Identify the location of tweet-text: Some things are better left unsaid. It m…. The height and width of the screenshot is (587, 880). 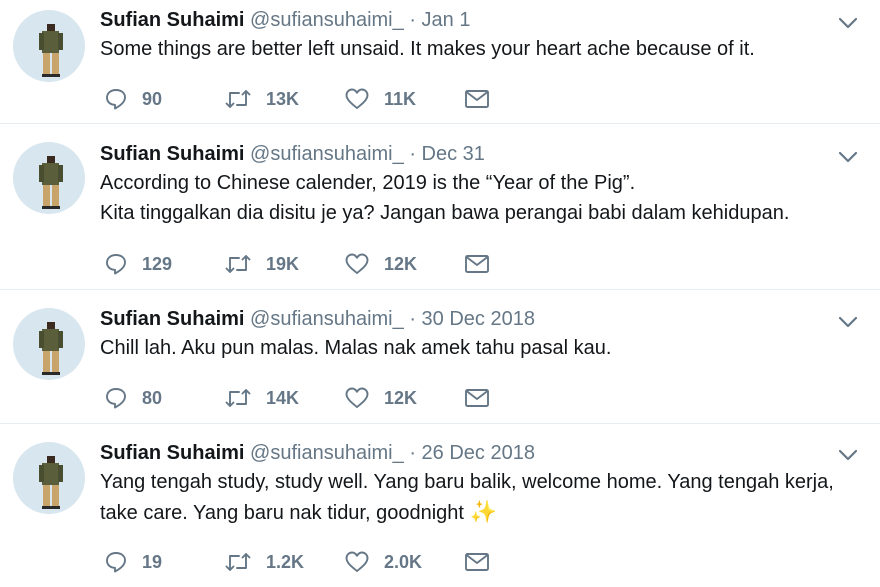
(480, 49).